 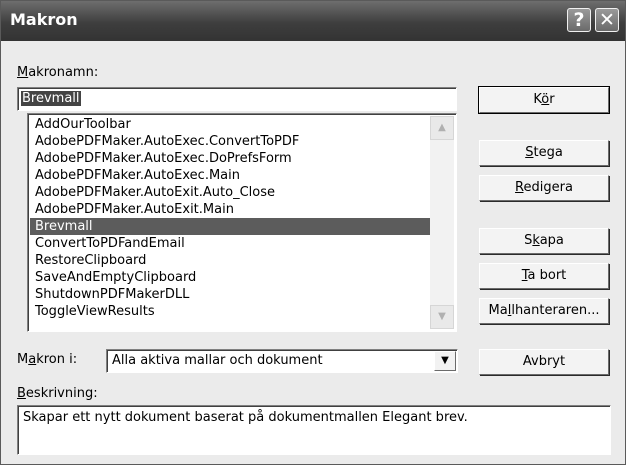 I want to click on dialog-title: Makron, so click(x=44, y=19).